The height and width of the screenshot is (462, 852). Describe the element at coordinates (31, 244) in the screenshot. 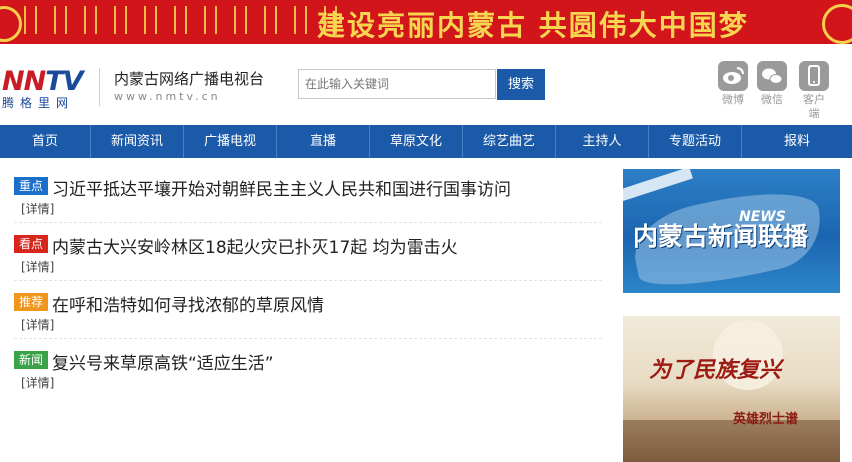

I see `news-tag: 看点` at that location.